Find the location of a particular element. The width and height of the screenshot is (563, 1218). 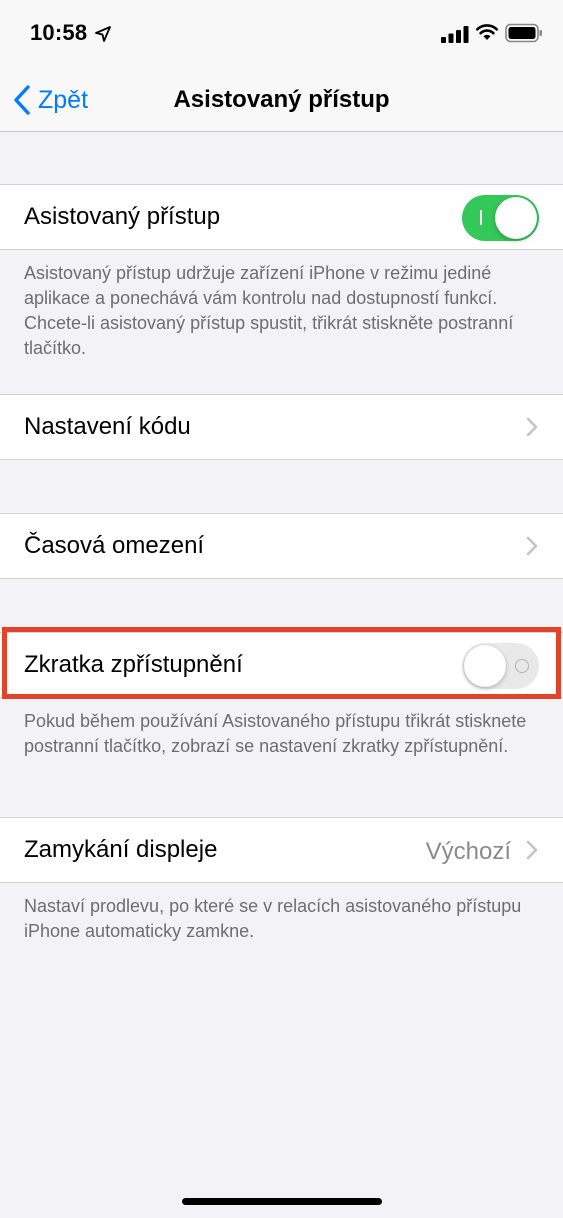

page-title: Asistovaný přístup is located at coordinates (281, 99).